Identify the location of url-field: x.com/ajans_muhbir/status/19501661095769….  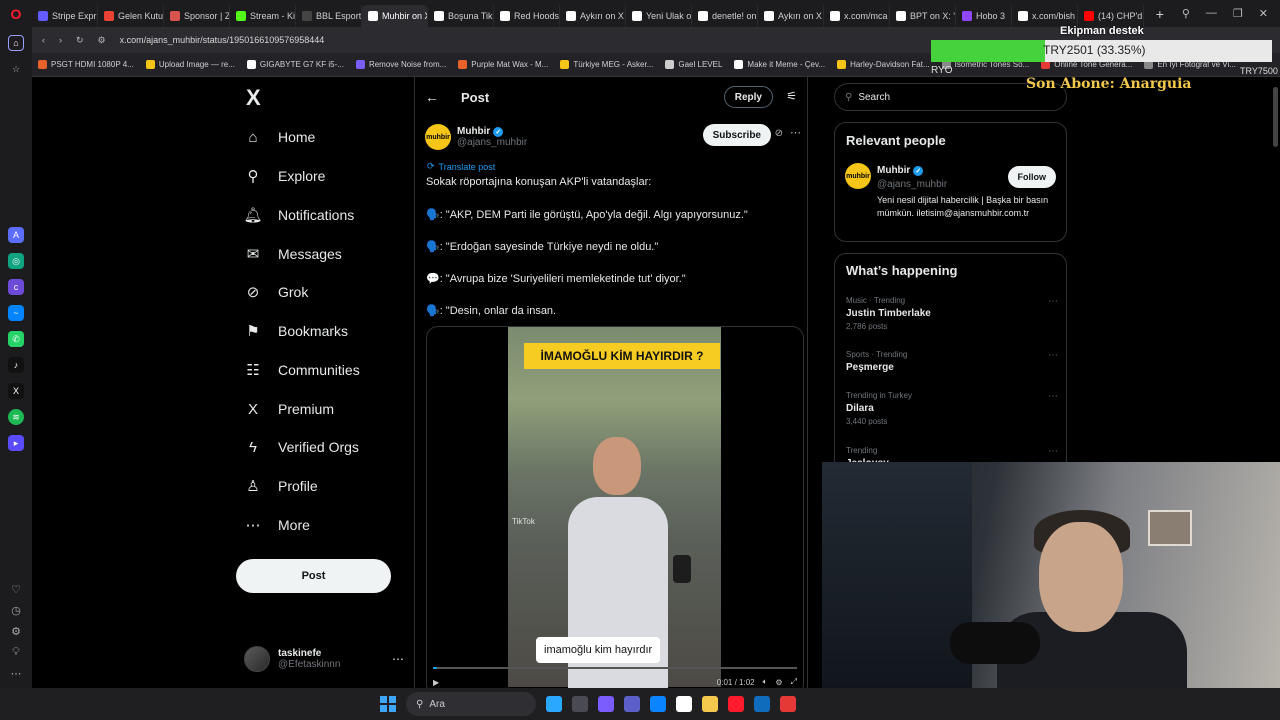
(222, 40).